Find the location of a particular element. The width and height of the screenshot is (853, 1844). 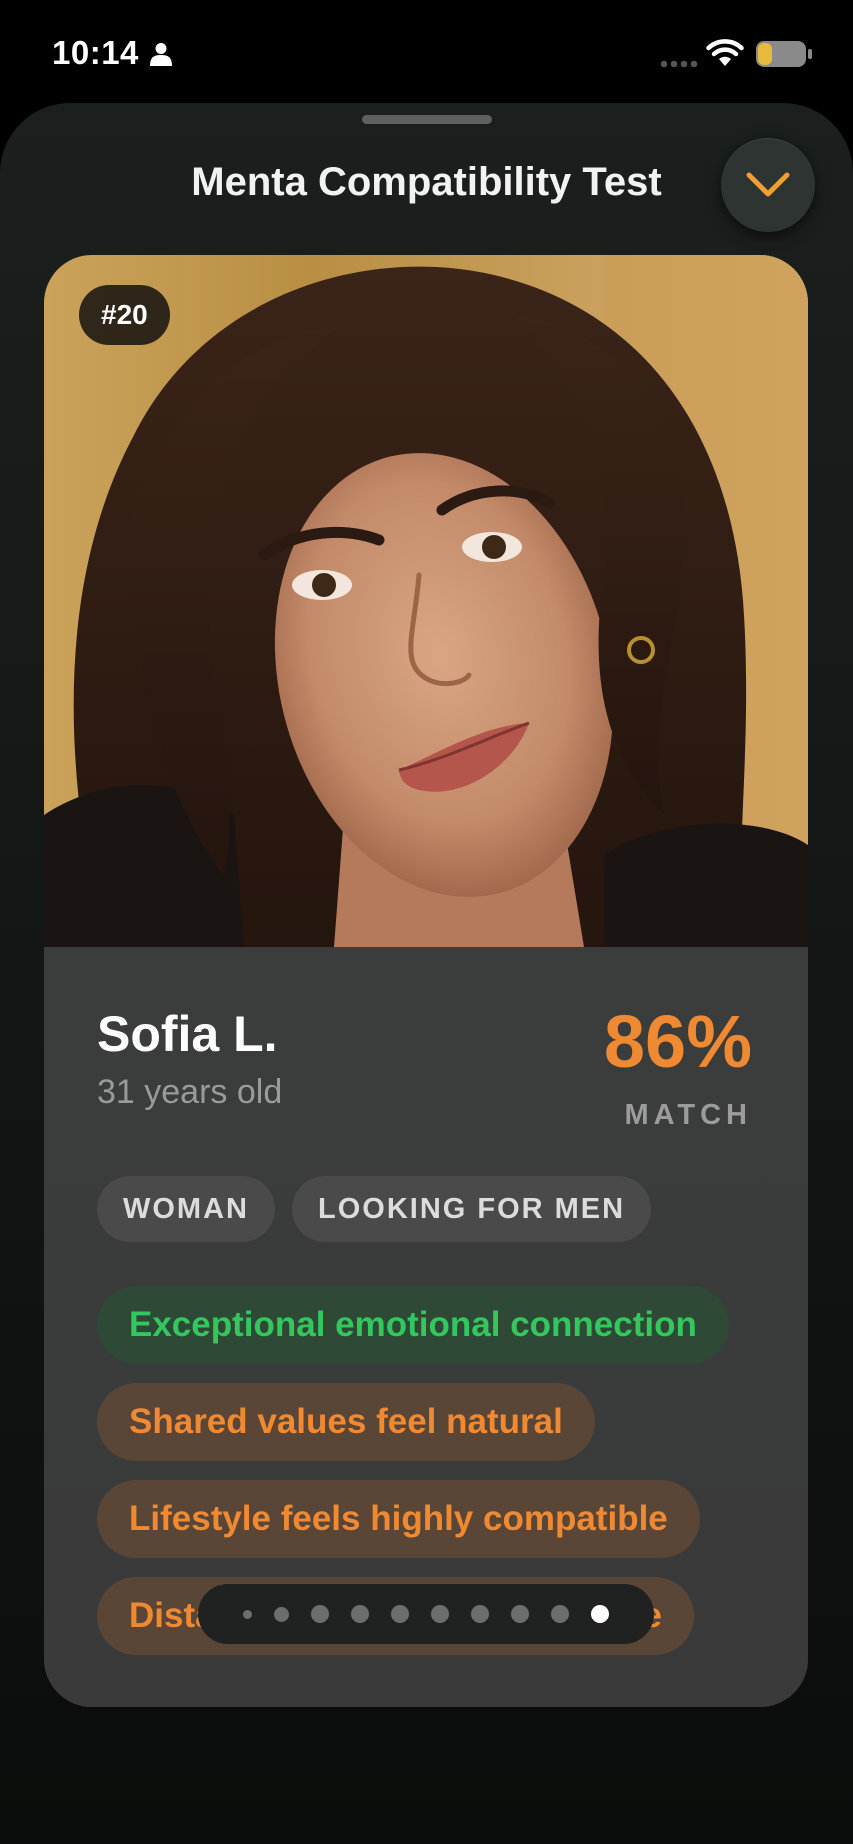

rank-badge: #20 is located at coordinates (124, 315).